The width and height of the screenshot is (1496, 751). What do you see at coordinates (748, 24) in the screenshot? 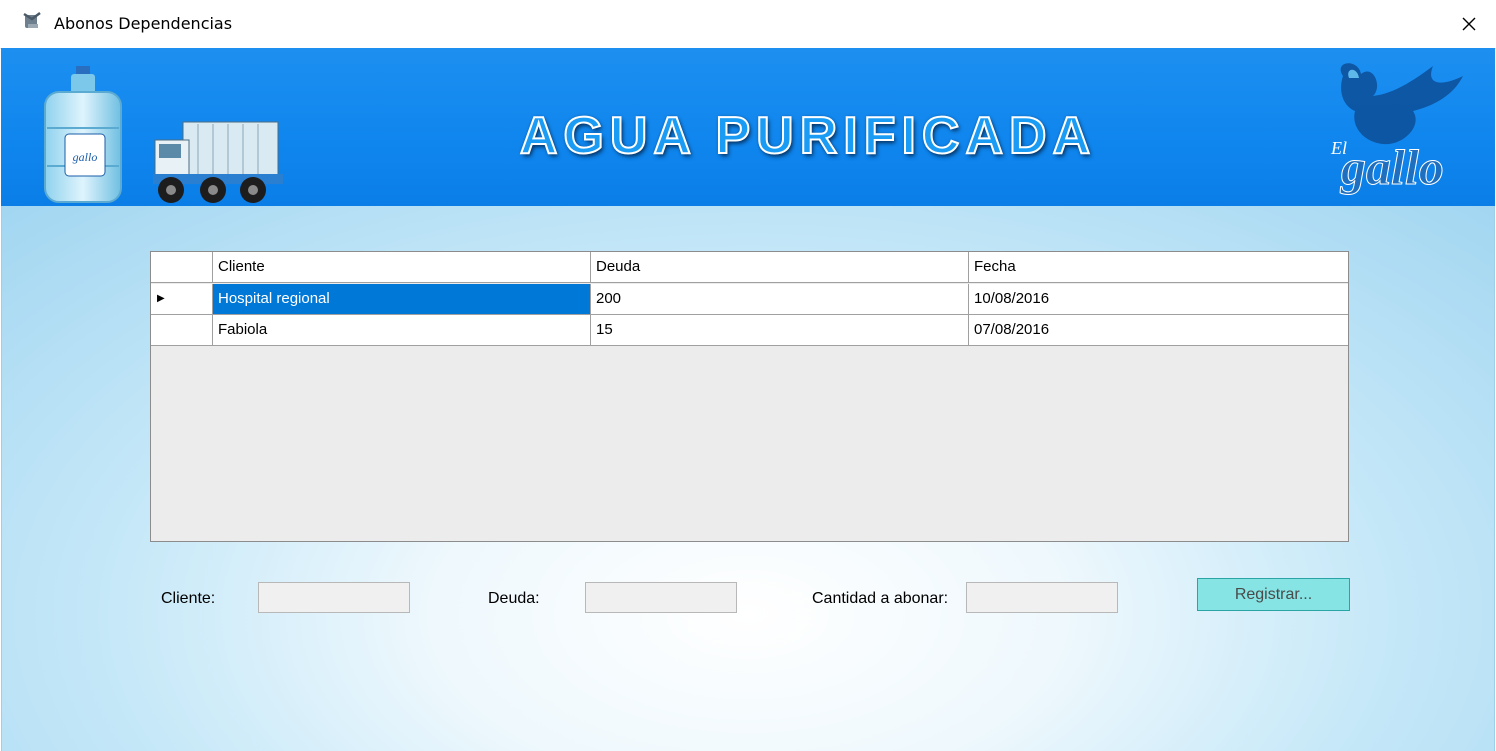
I see `title-bar: Abonos Dependencias` at bounding box center [748, 24].